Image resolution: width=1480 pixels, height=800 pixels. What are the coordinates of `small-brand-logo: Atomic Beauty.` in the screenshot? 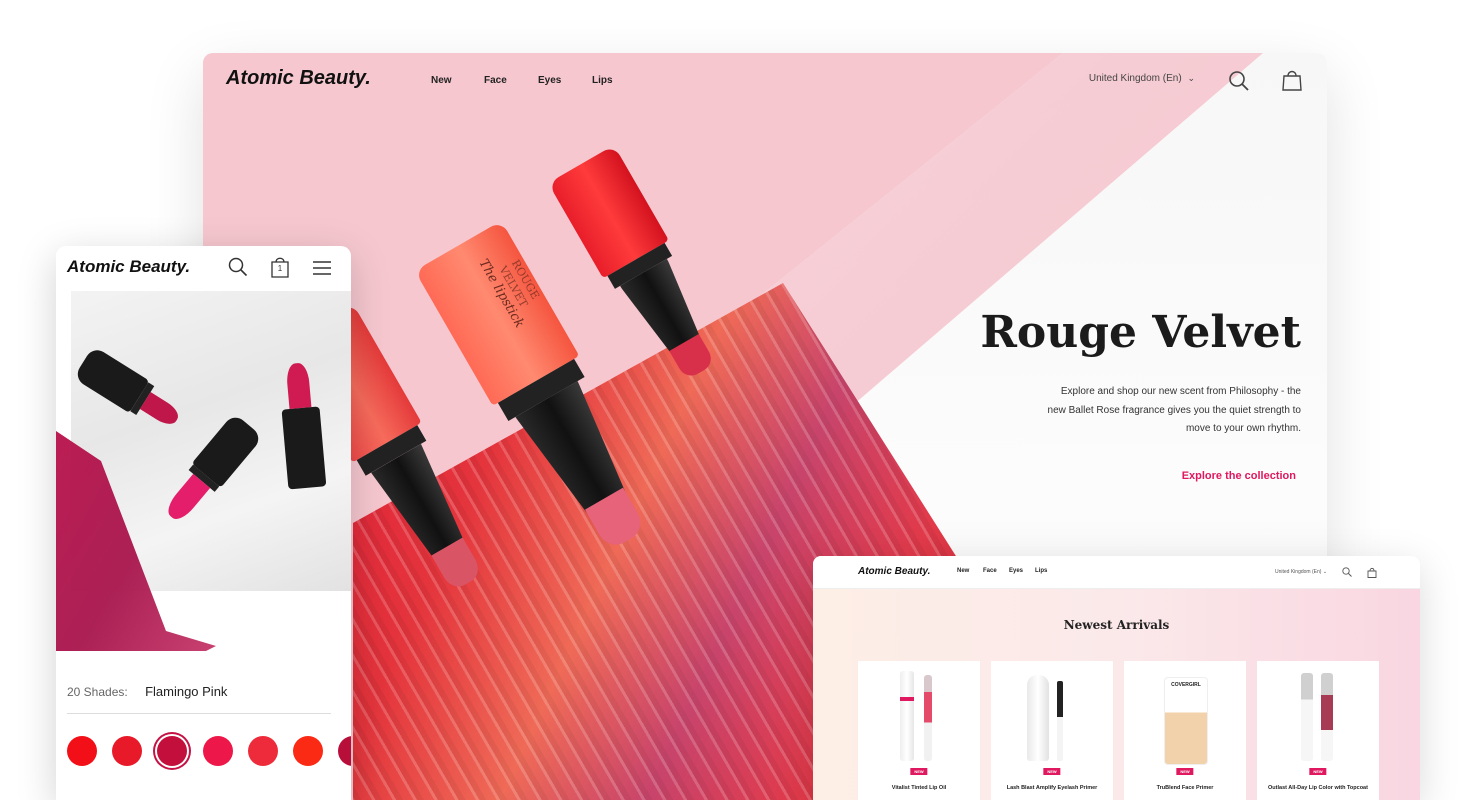 It's located at (894, 571).